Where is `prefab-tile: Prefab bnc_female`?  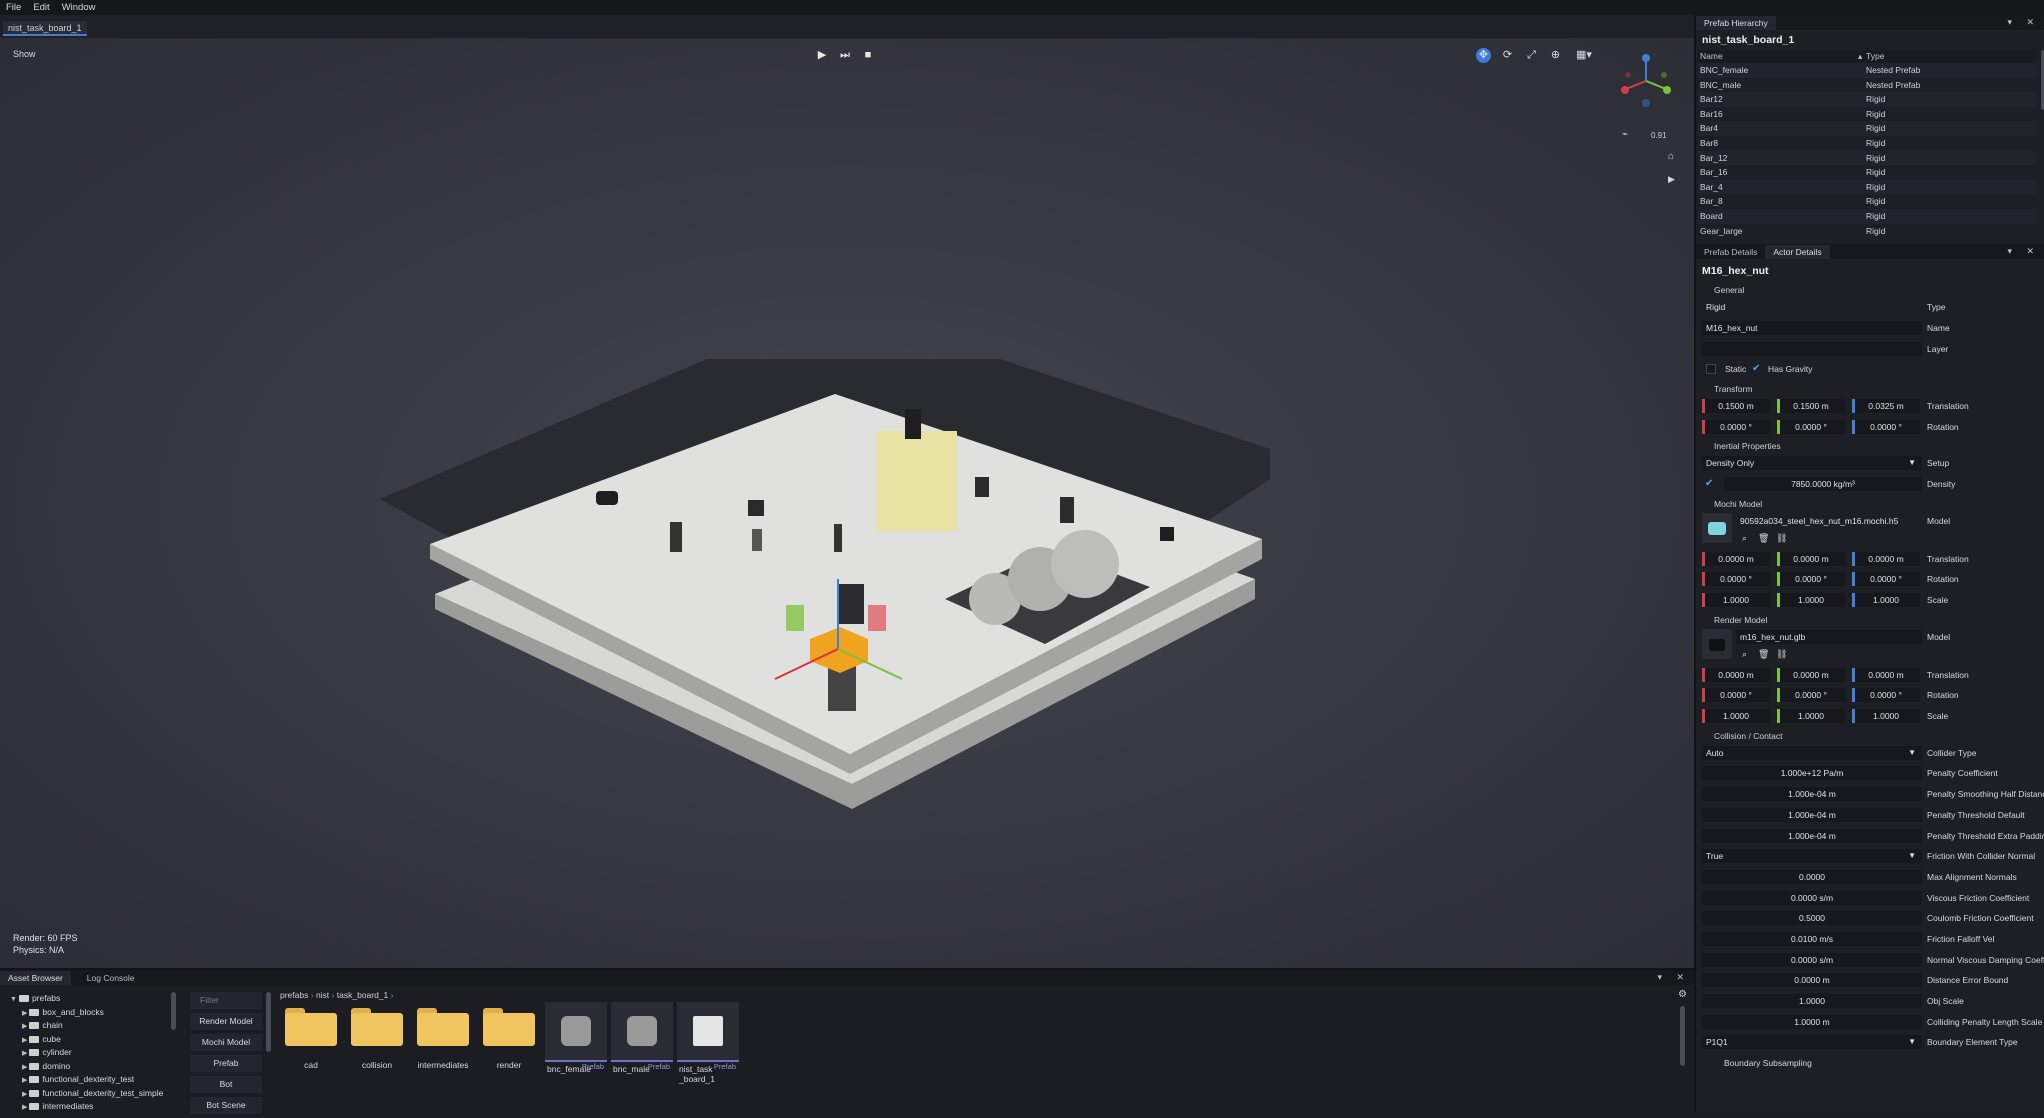 prefab-tile: Prefab bnc_female is located at coordinates (576, 1038).